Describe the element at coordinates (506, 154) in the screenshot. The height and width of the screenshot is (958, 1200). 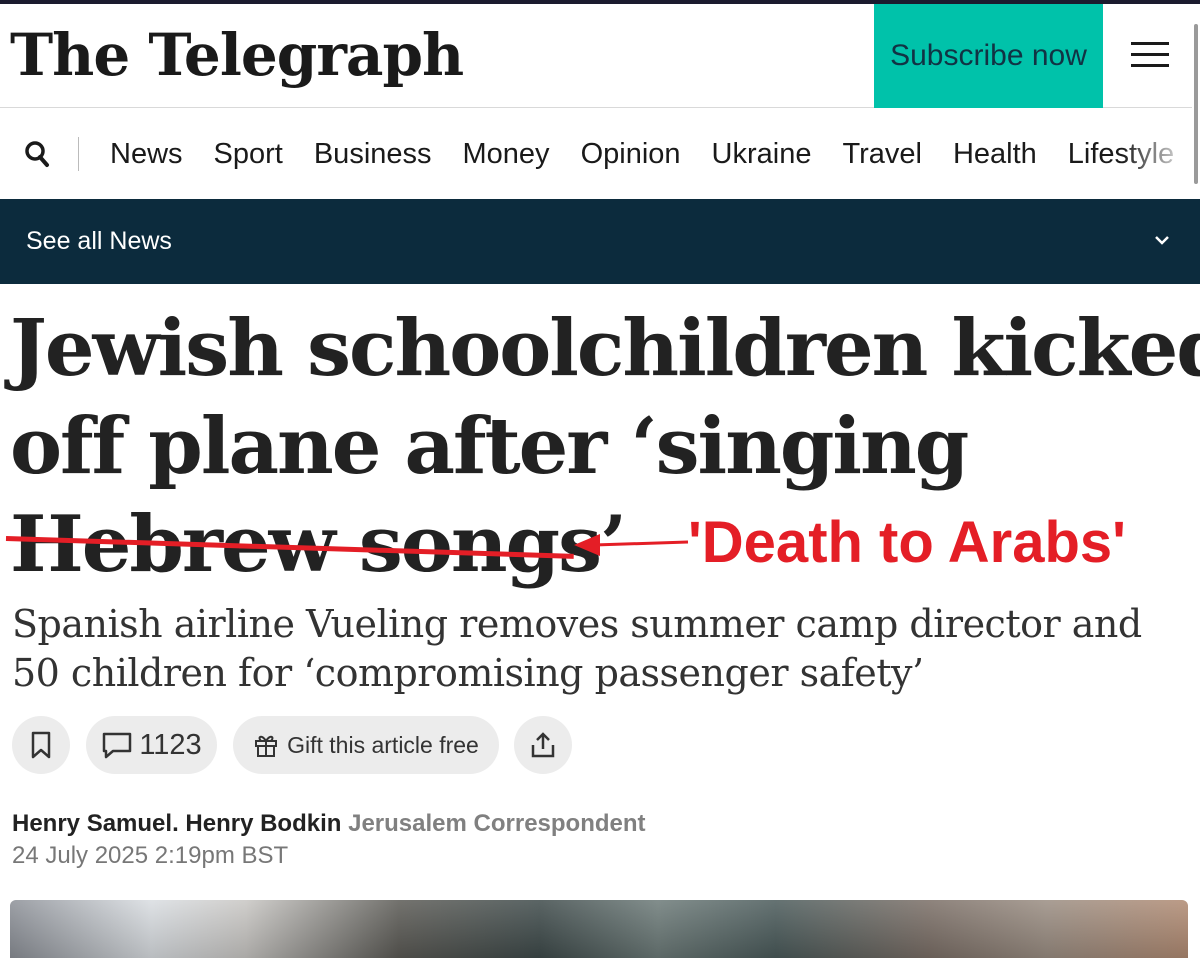
I see `nav-item-money: Money` at that location.